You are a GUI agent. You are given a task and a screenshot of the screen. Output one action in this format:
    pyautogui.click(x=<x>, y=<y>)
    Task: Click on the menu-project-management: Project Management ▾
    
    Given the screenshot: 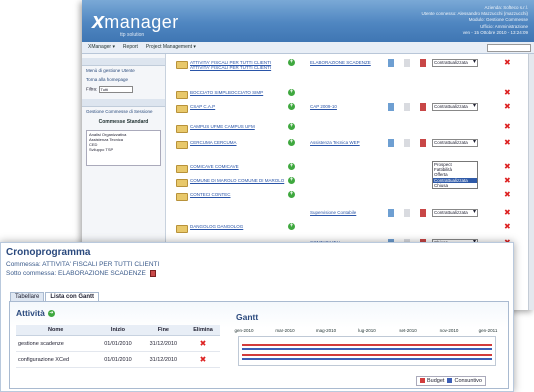 What is the action you would take?
    pyautogui.click(x=171, y=47)
    